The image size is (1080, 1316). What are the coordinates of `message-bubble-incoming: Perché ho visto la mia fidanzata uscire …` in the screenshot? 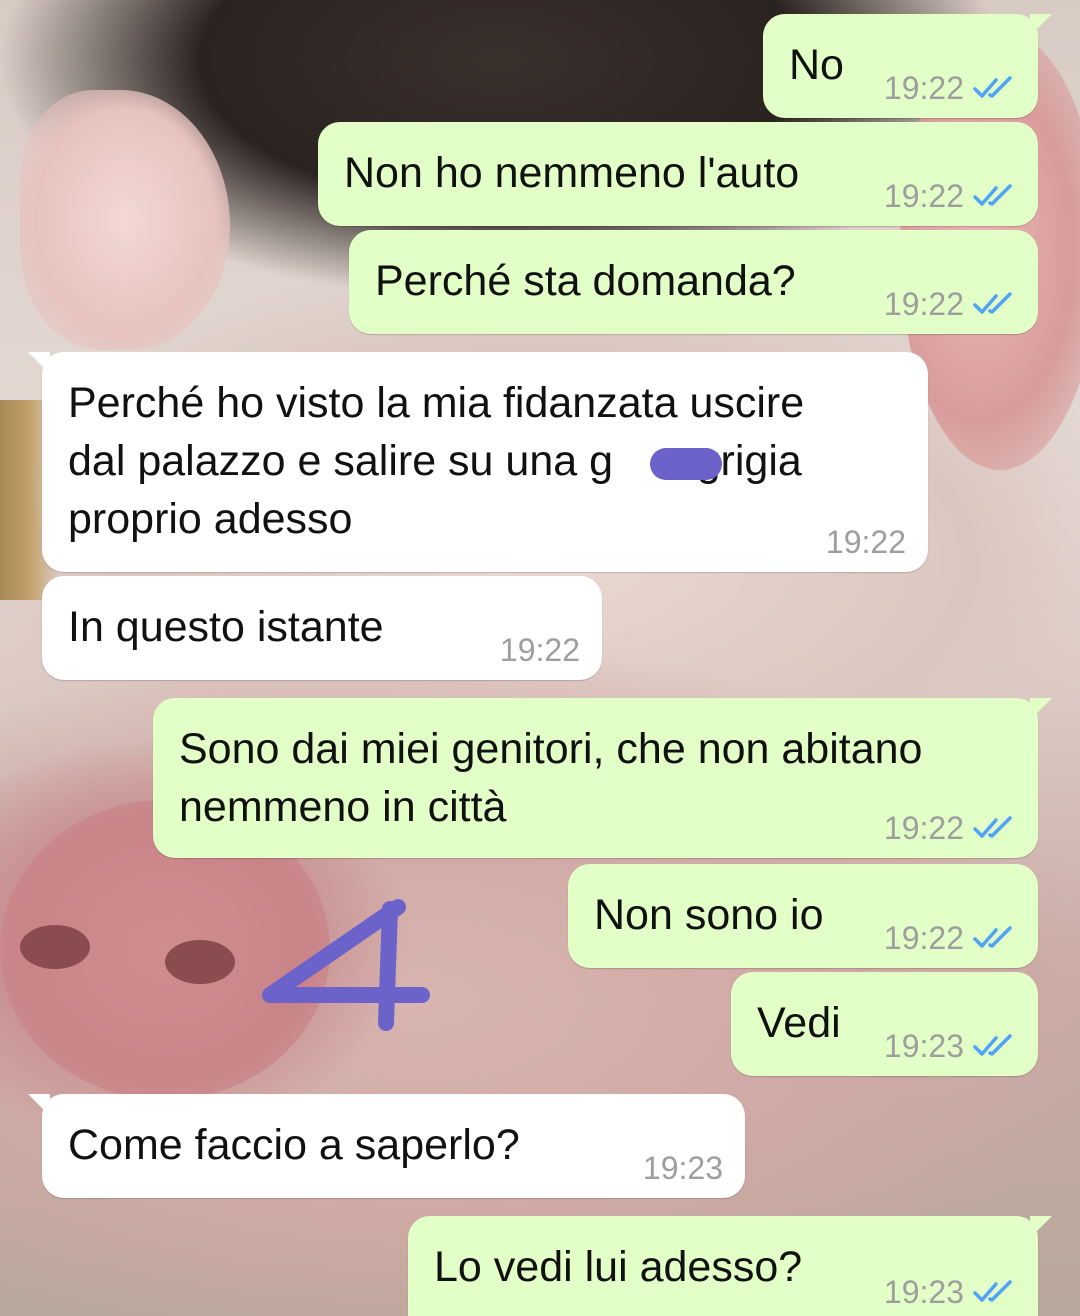 It's located at (478, 462).